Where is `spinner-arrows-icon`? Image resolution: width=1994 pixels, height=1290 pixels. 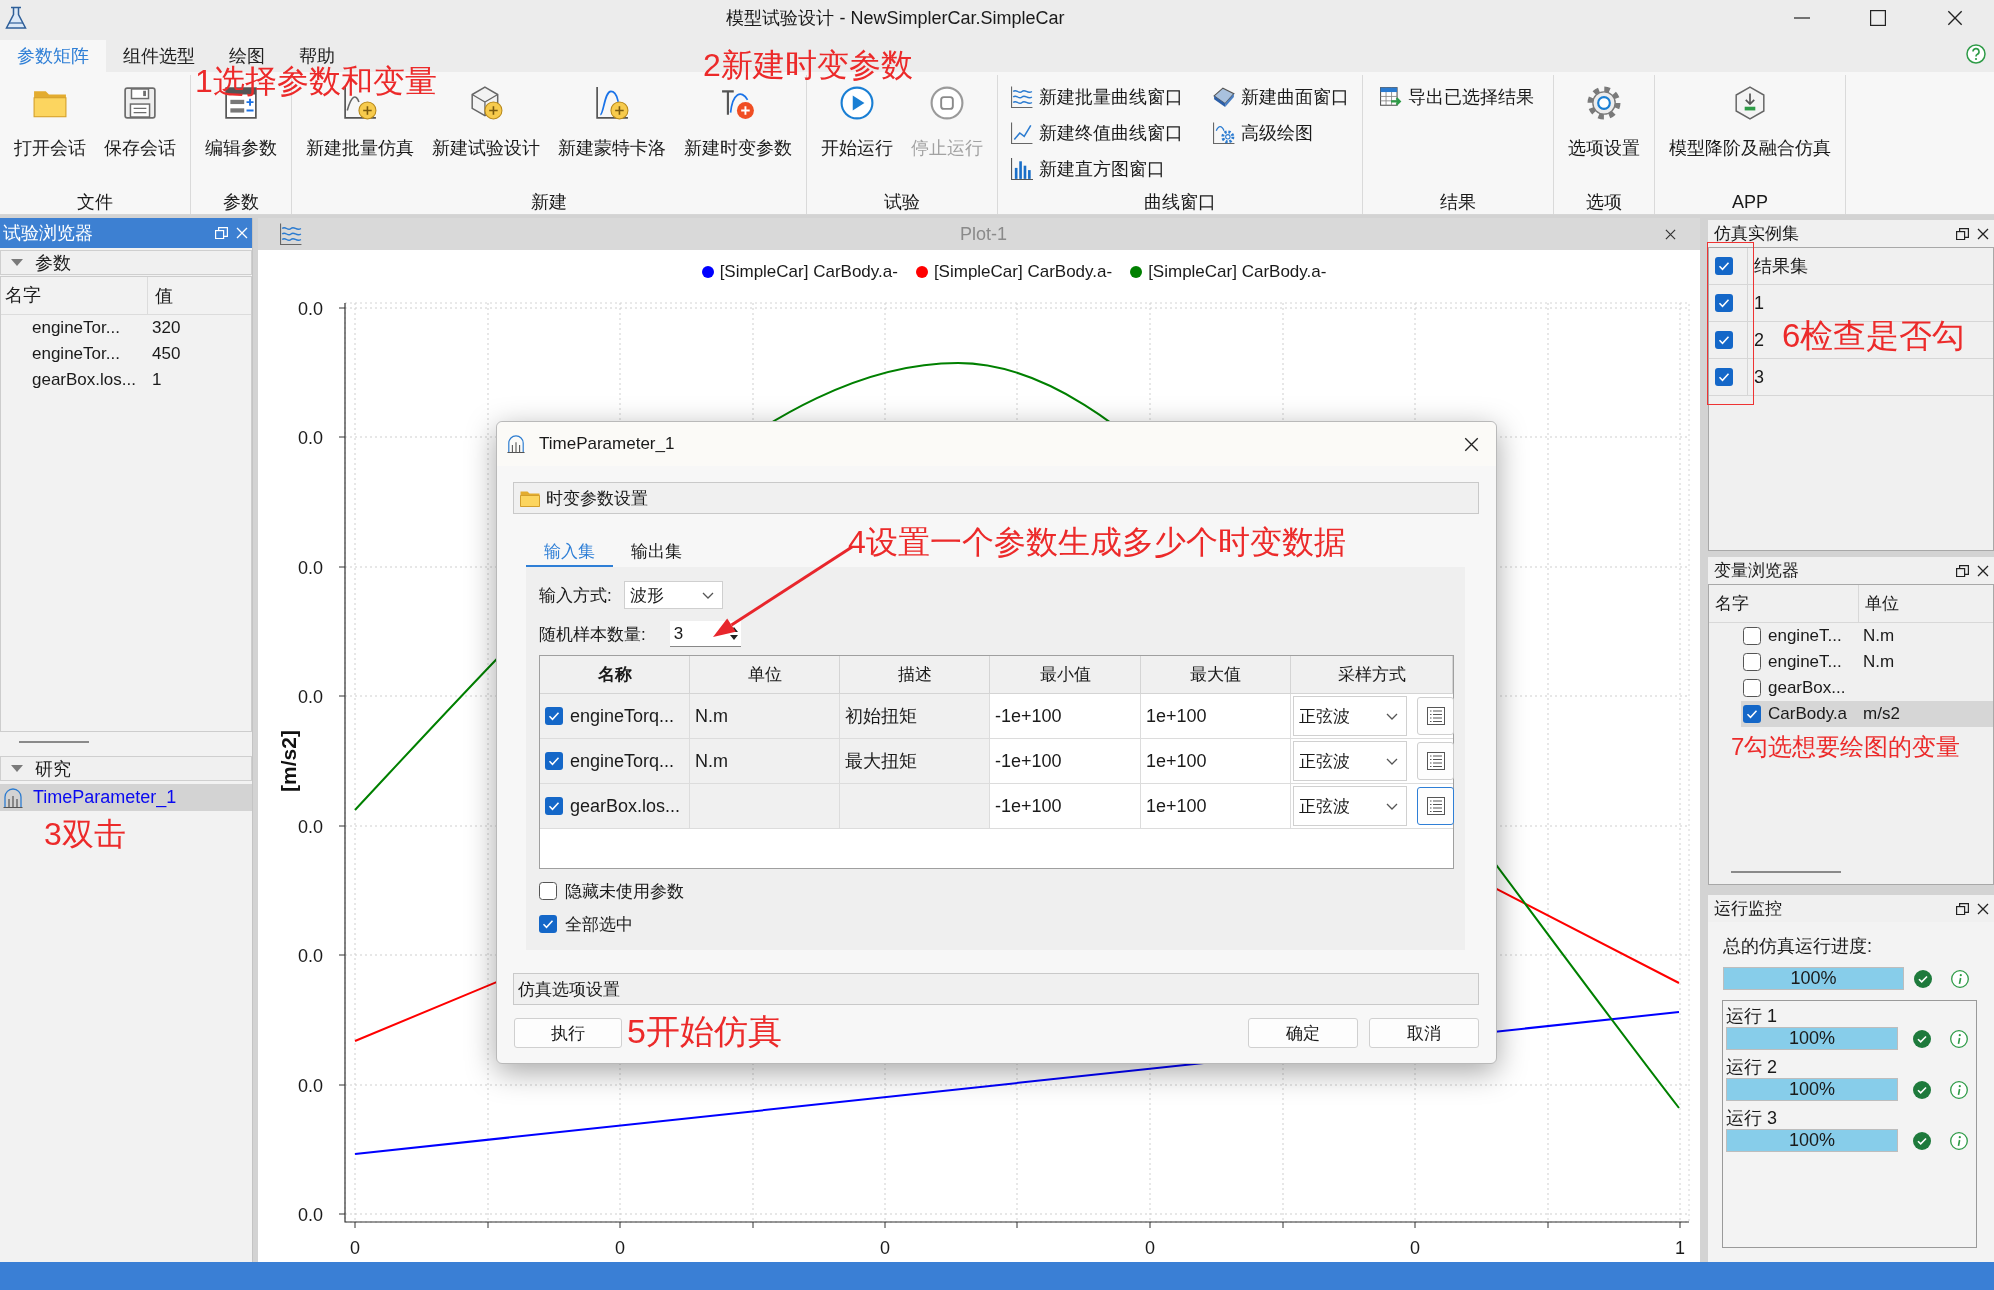
spinner-arrows-icon is located at coordinates (733, 633).